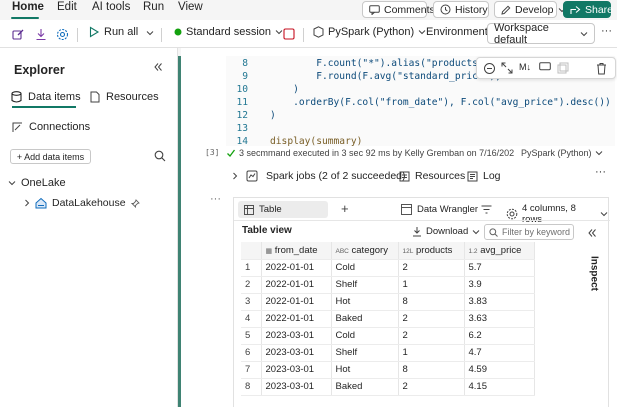 This screenshot has width=617, height=407. I want to click on tab-data-items: Data items, so click(46, 97).